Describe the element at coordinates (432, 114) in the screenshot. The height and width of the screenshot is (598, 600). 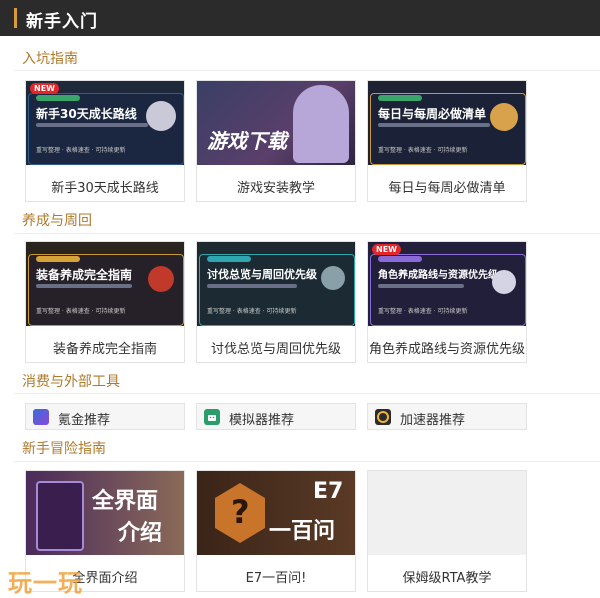
I see `thumbnail-title: 每日与每周必做清单` at that location.